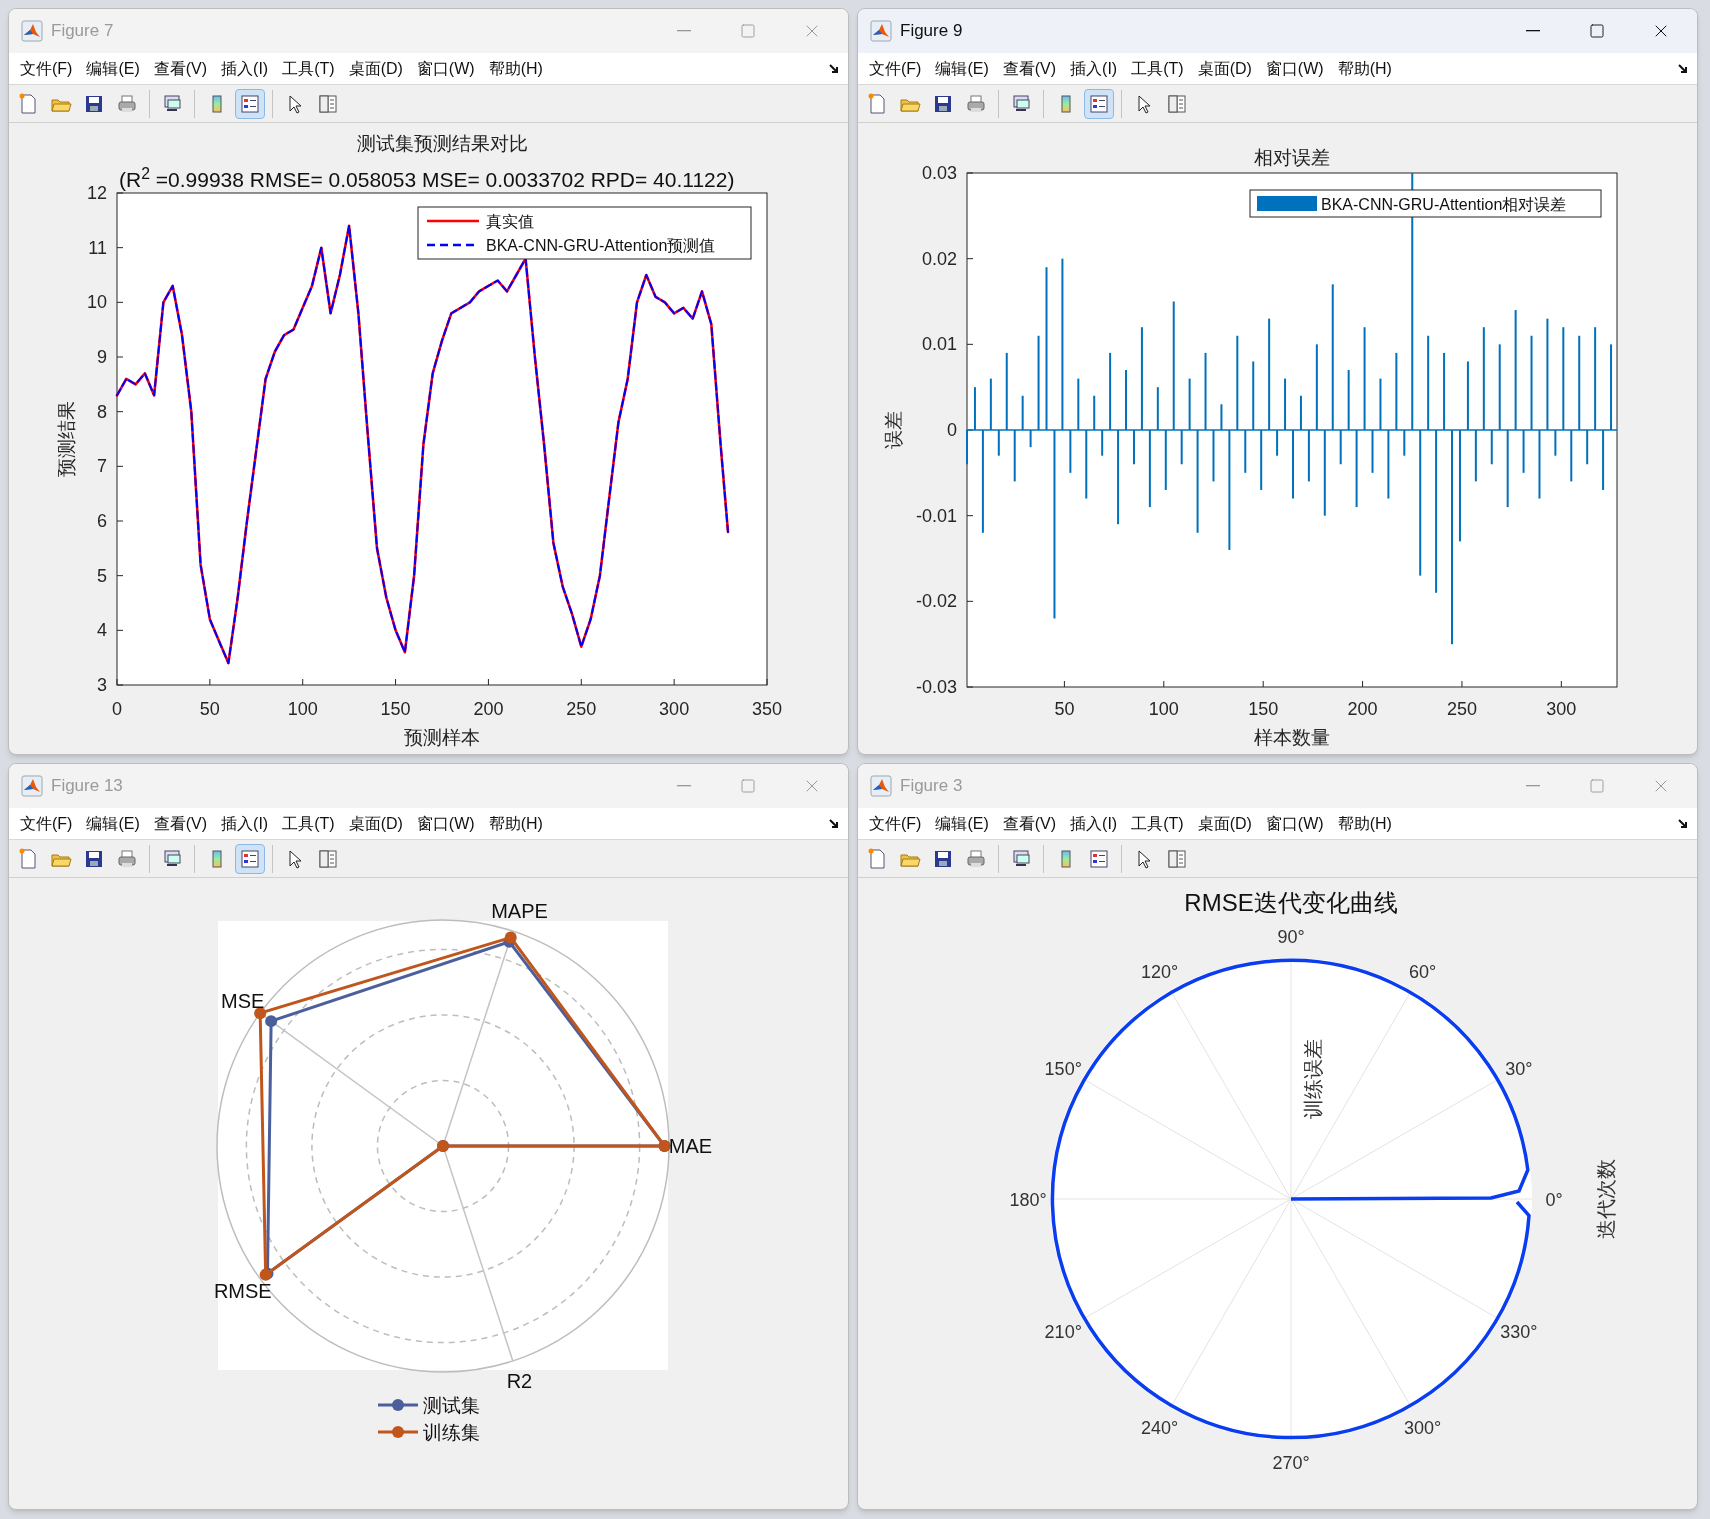  I want to click on chart-title: RMSE迭代变化曲线, so click(1291, 902).